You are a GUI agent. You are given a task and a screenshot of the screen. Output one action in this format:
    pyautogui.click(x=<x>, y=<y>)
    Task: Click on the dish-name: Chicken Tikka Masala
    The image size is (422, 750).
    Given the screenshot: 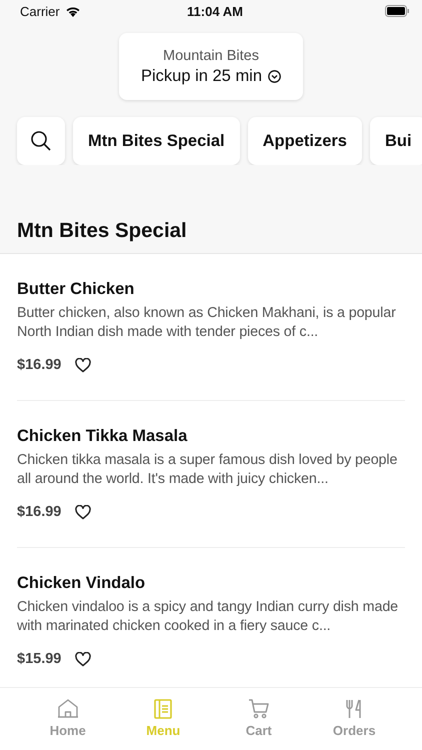 What is the action you would take?
    pyautogui.click(x=102, y=436)
    